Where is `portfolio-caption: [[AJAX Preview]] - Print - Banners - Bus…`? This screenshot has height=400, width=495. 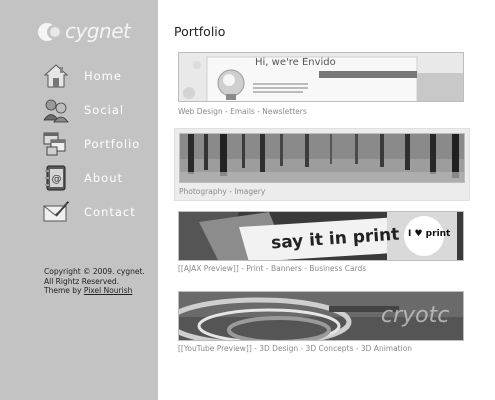
portfolio-caption: [[AJAX Preview]] - Print - Banners - Bus… is located at coordinates (272, 268).